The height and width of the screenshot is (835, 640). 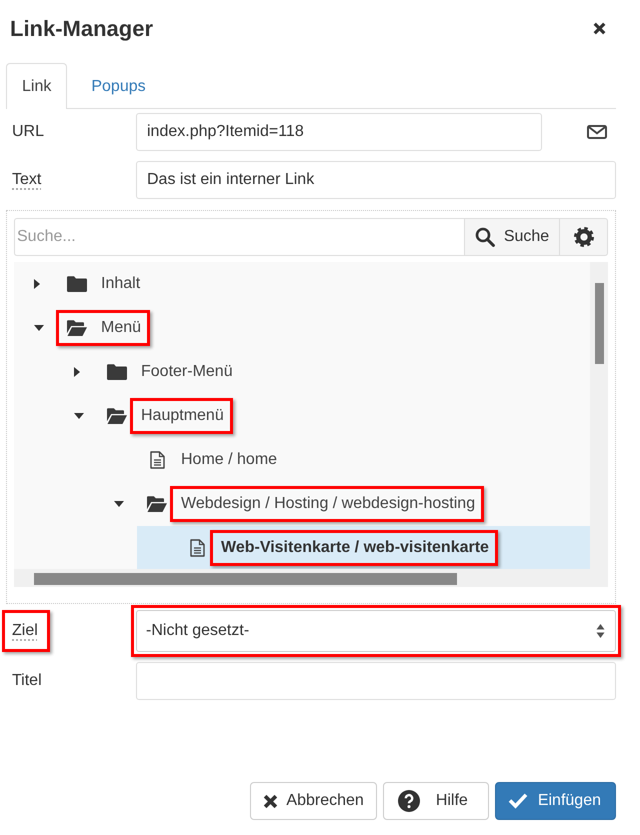 What do you see at coordinates (27, 681) in the screenshot?
I see `field-label: Titel` at bounding box center [27, 681].